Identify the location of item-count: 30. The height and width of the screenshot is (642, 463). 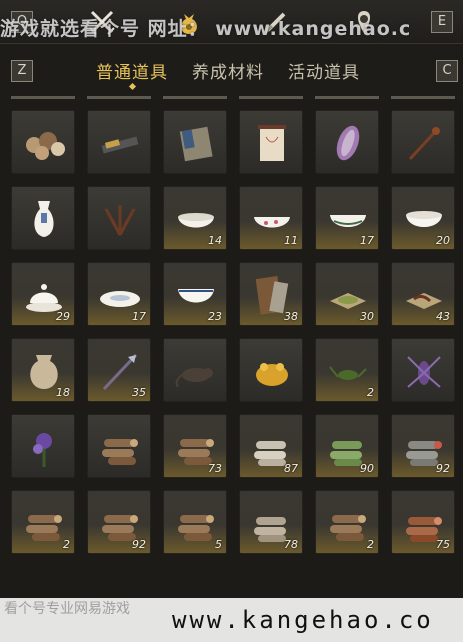
(367, 316).